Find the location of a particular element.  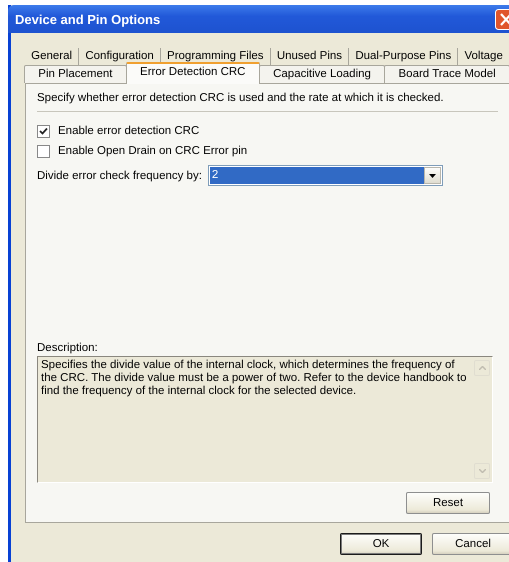

ok-button: OK is located at coordinates (381, 544).